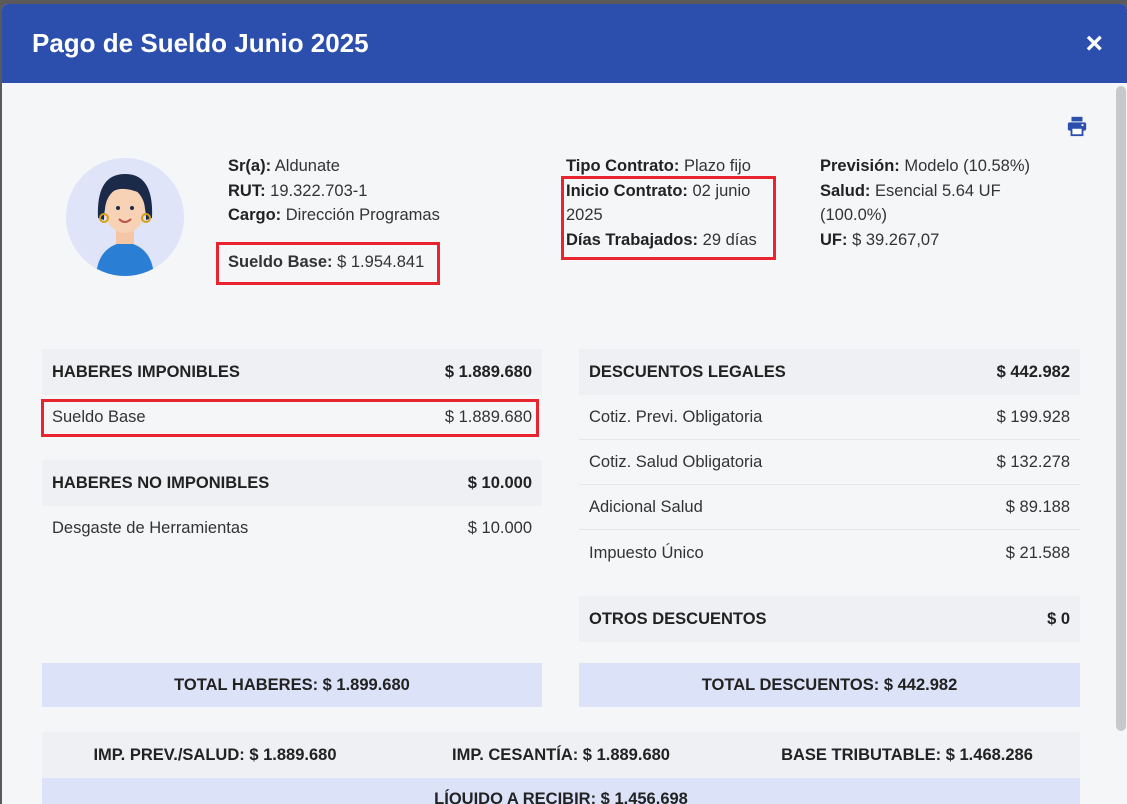 Image resolution: width=1127 pixels, height=804 pixels. Describe the element at coordinates (1033, 416) in the screenshot. I see `row-value: $ 199.928` at that location.